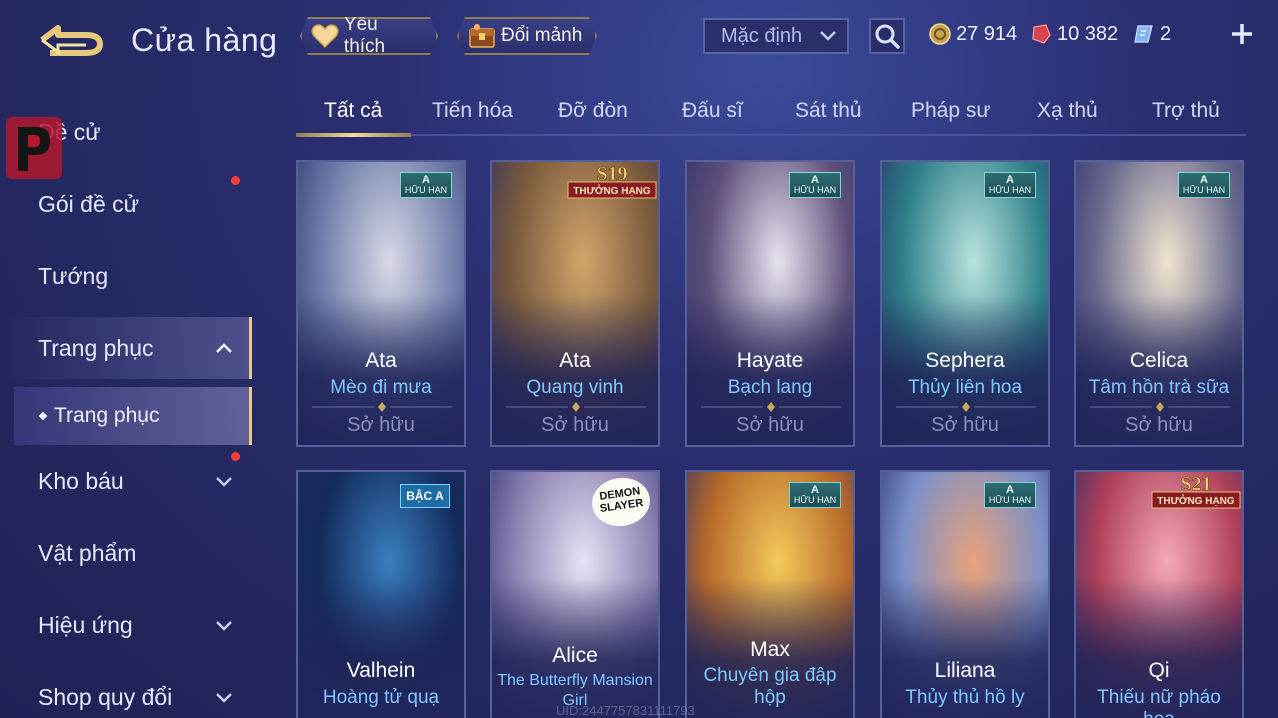  I want to click on skin-card: A HỮU HẠN Max Chuyên gia đập hộp, so click(770, 594).